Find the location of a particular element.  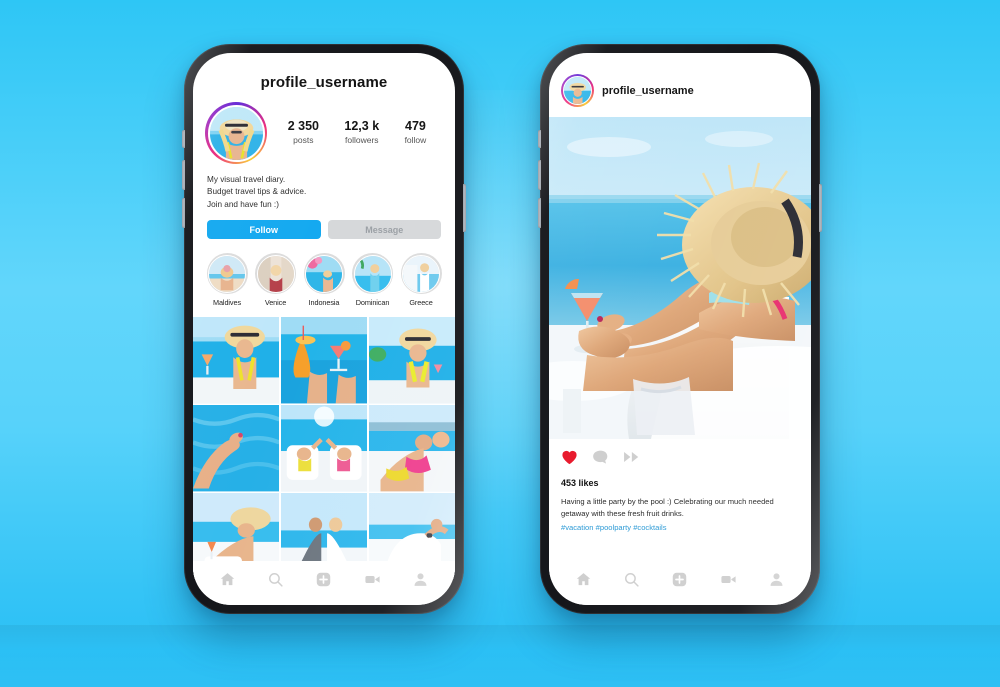

backdrop-floor-seam is located at coordinates (500, 656).